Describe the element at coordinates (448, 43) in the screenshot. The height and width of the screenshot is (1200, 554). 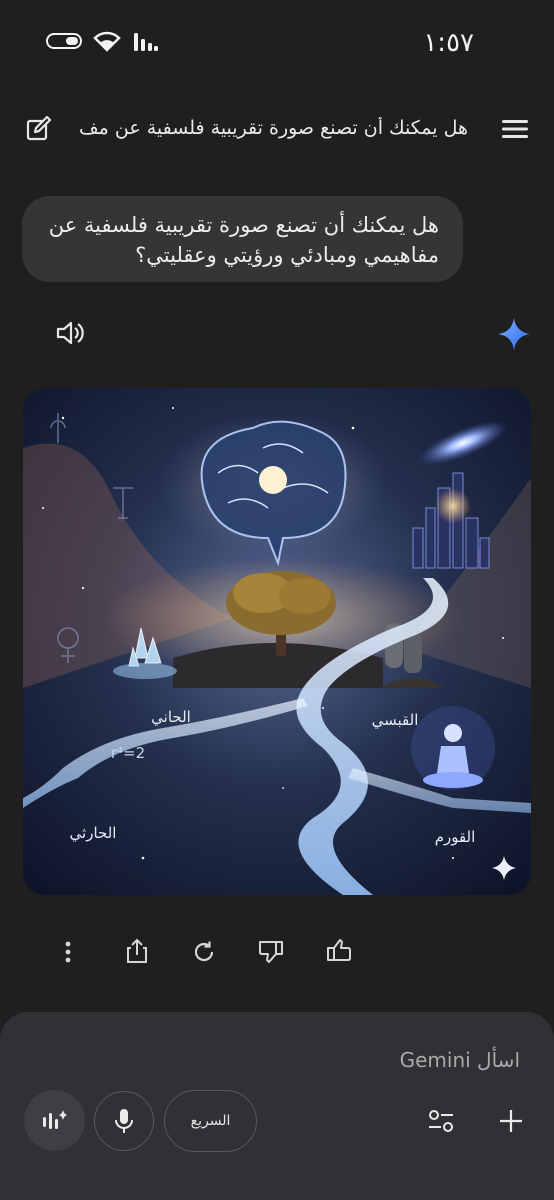
I see `status-time: ١:٥٧` at that location.